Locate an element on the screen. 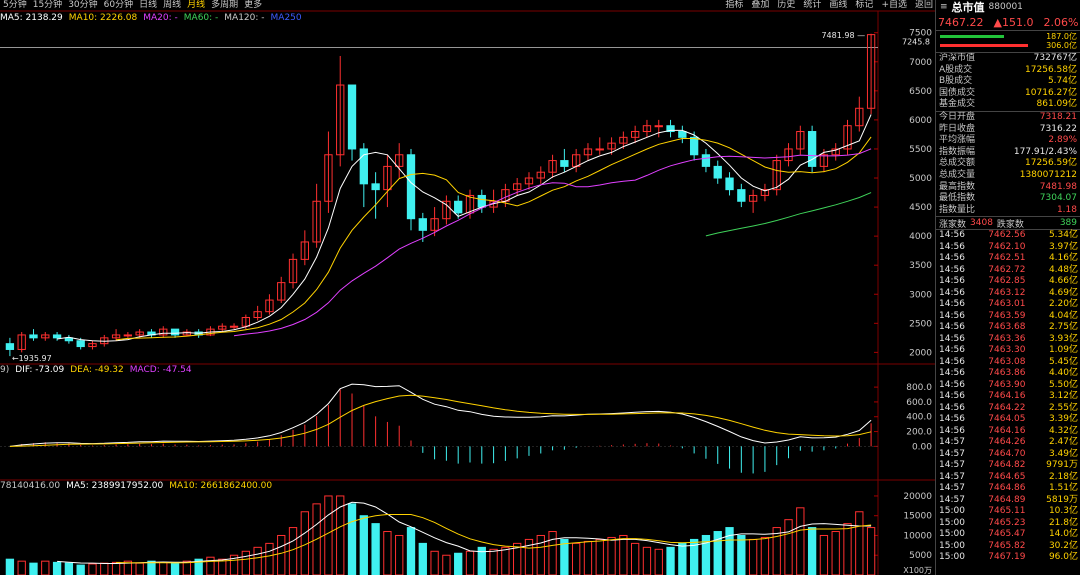  volume-ma10-line is located at coordinates (494, 539).